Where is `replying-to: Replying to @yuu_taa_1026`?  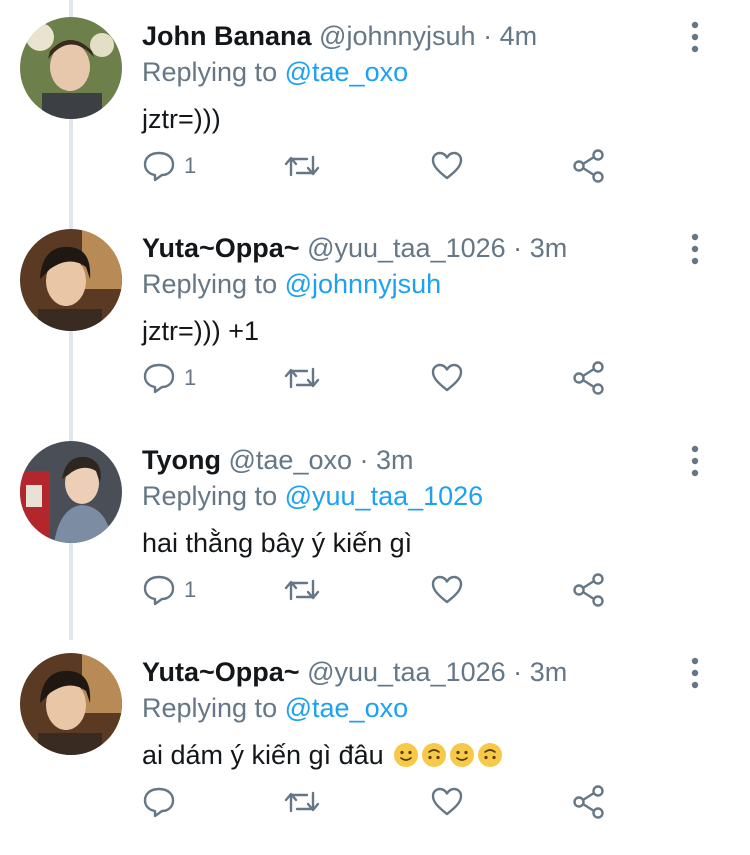 replying-to: Replying to @yuu_taa_1026 is located at coordinates (312, 496).